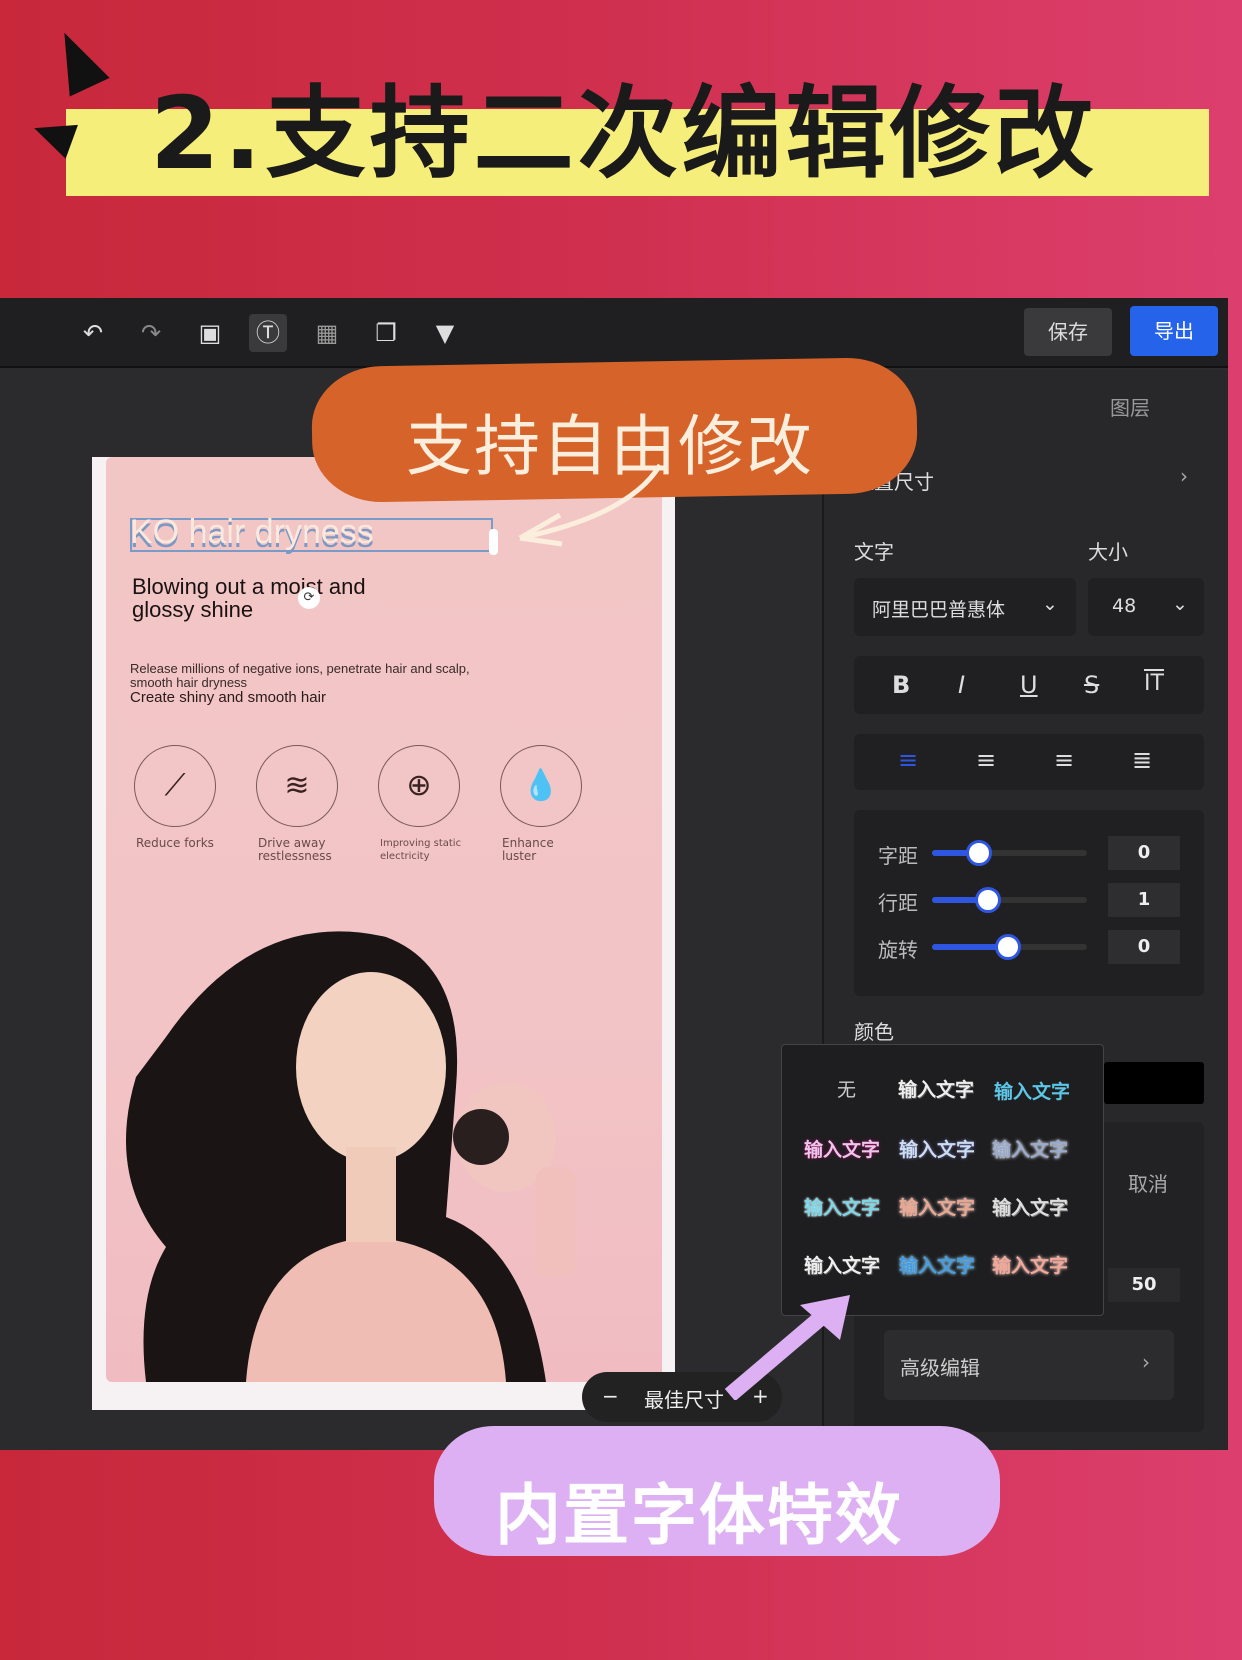 This screenshot has height=1660, width=1242. I want to click on zoom-out-button: −, so click(610, 1396).